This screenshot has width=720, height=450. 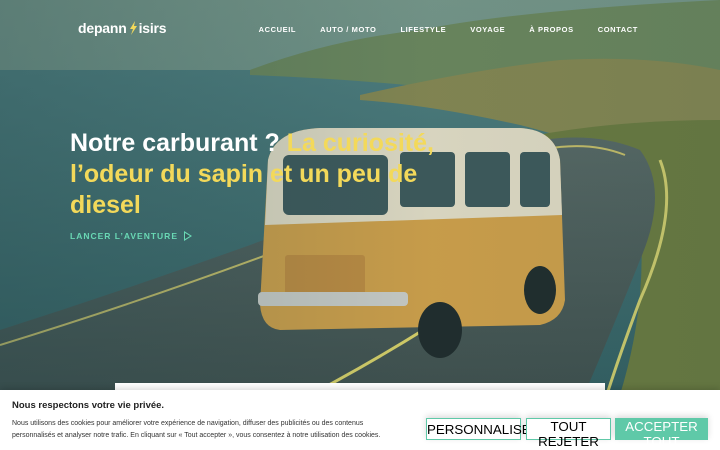 I want to click on nav-item-lifestyle: LIFESTYLE, so click(x=423, y=29).